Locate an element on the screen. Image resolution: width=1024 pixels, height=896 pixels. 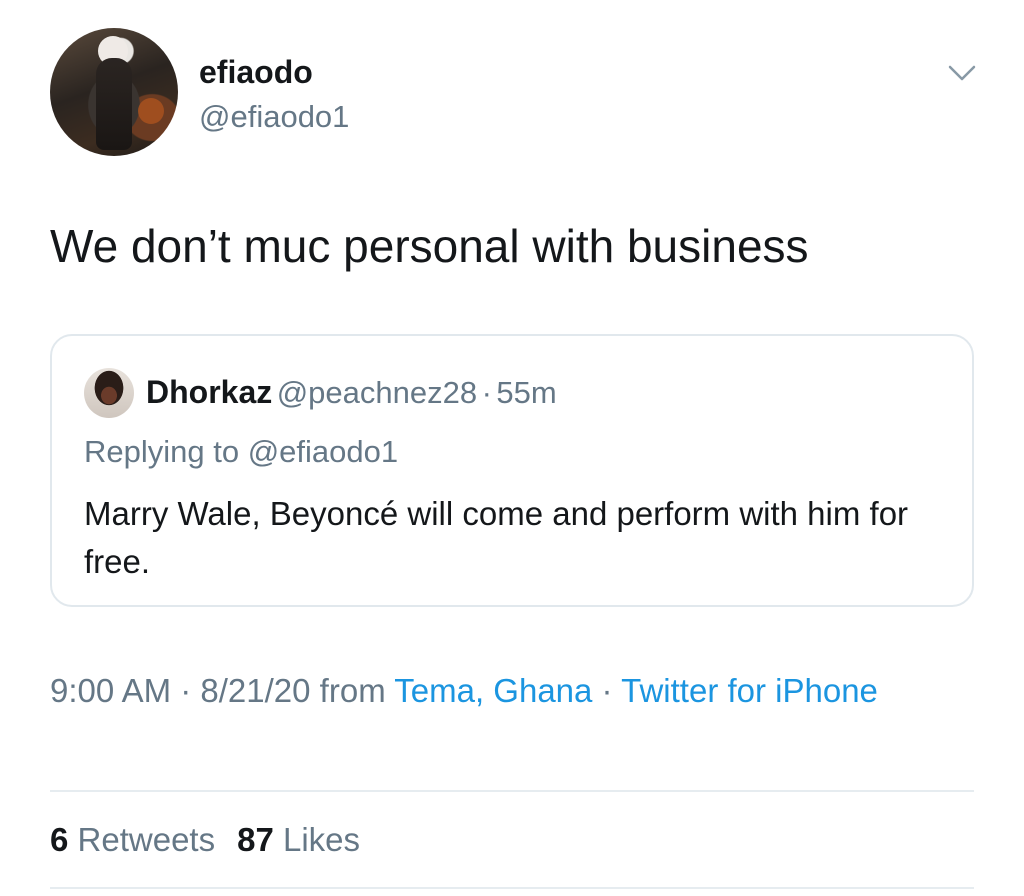
author-avatar is located at coordinates (114, 92).